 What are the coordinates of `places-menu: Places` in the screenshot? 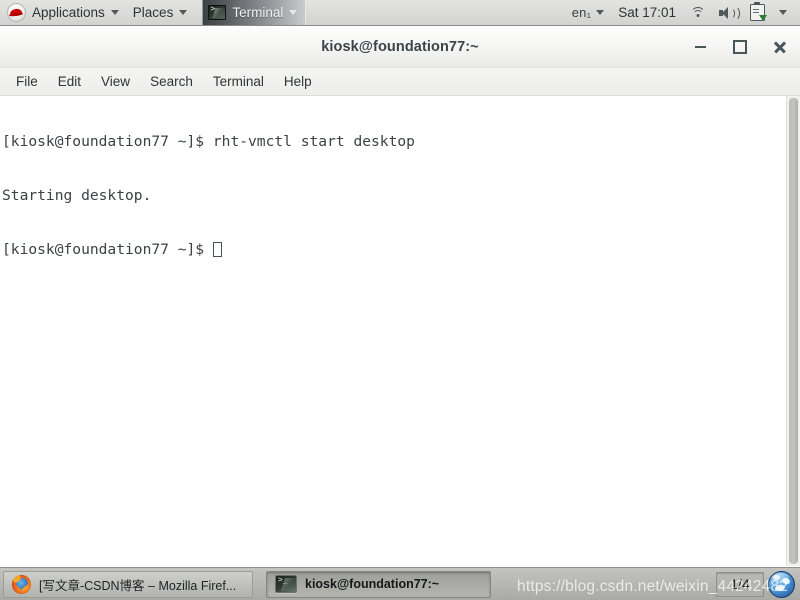 It's located at (160, 12).